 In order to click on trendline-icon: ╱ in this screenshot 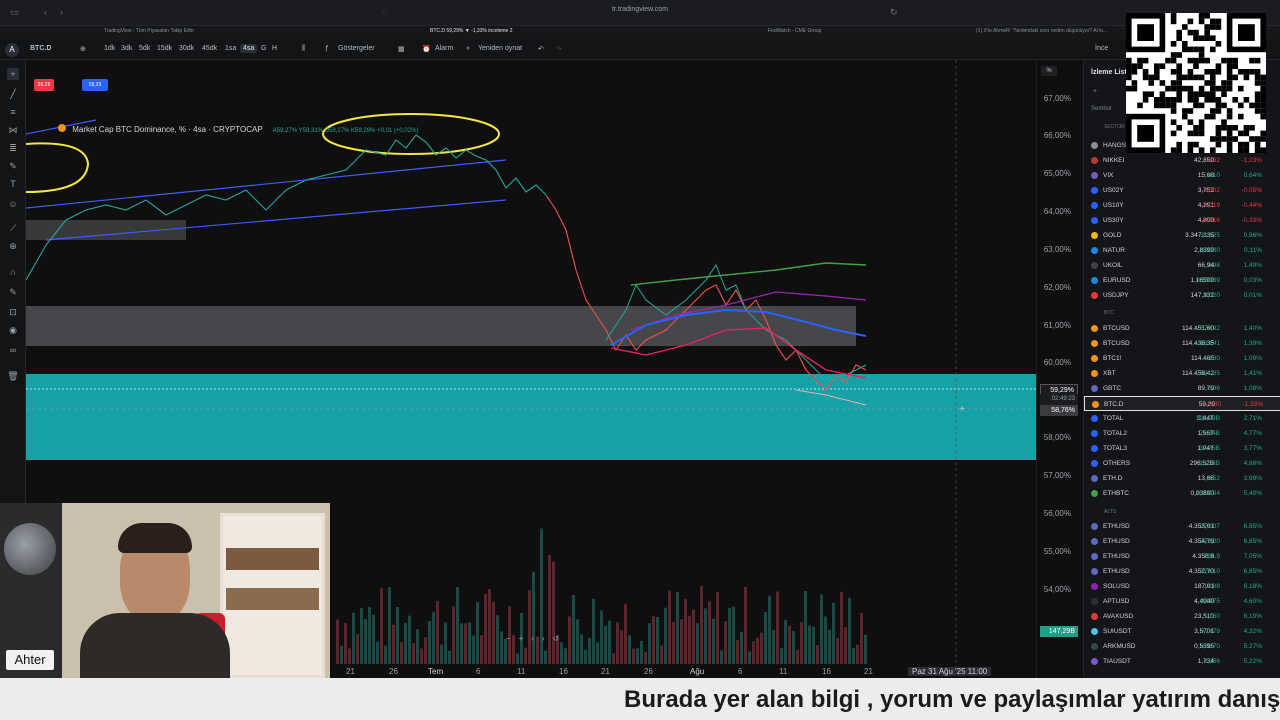, I will do `click(13, 94)`.